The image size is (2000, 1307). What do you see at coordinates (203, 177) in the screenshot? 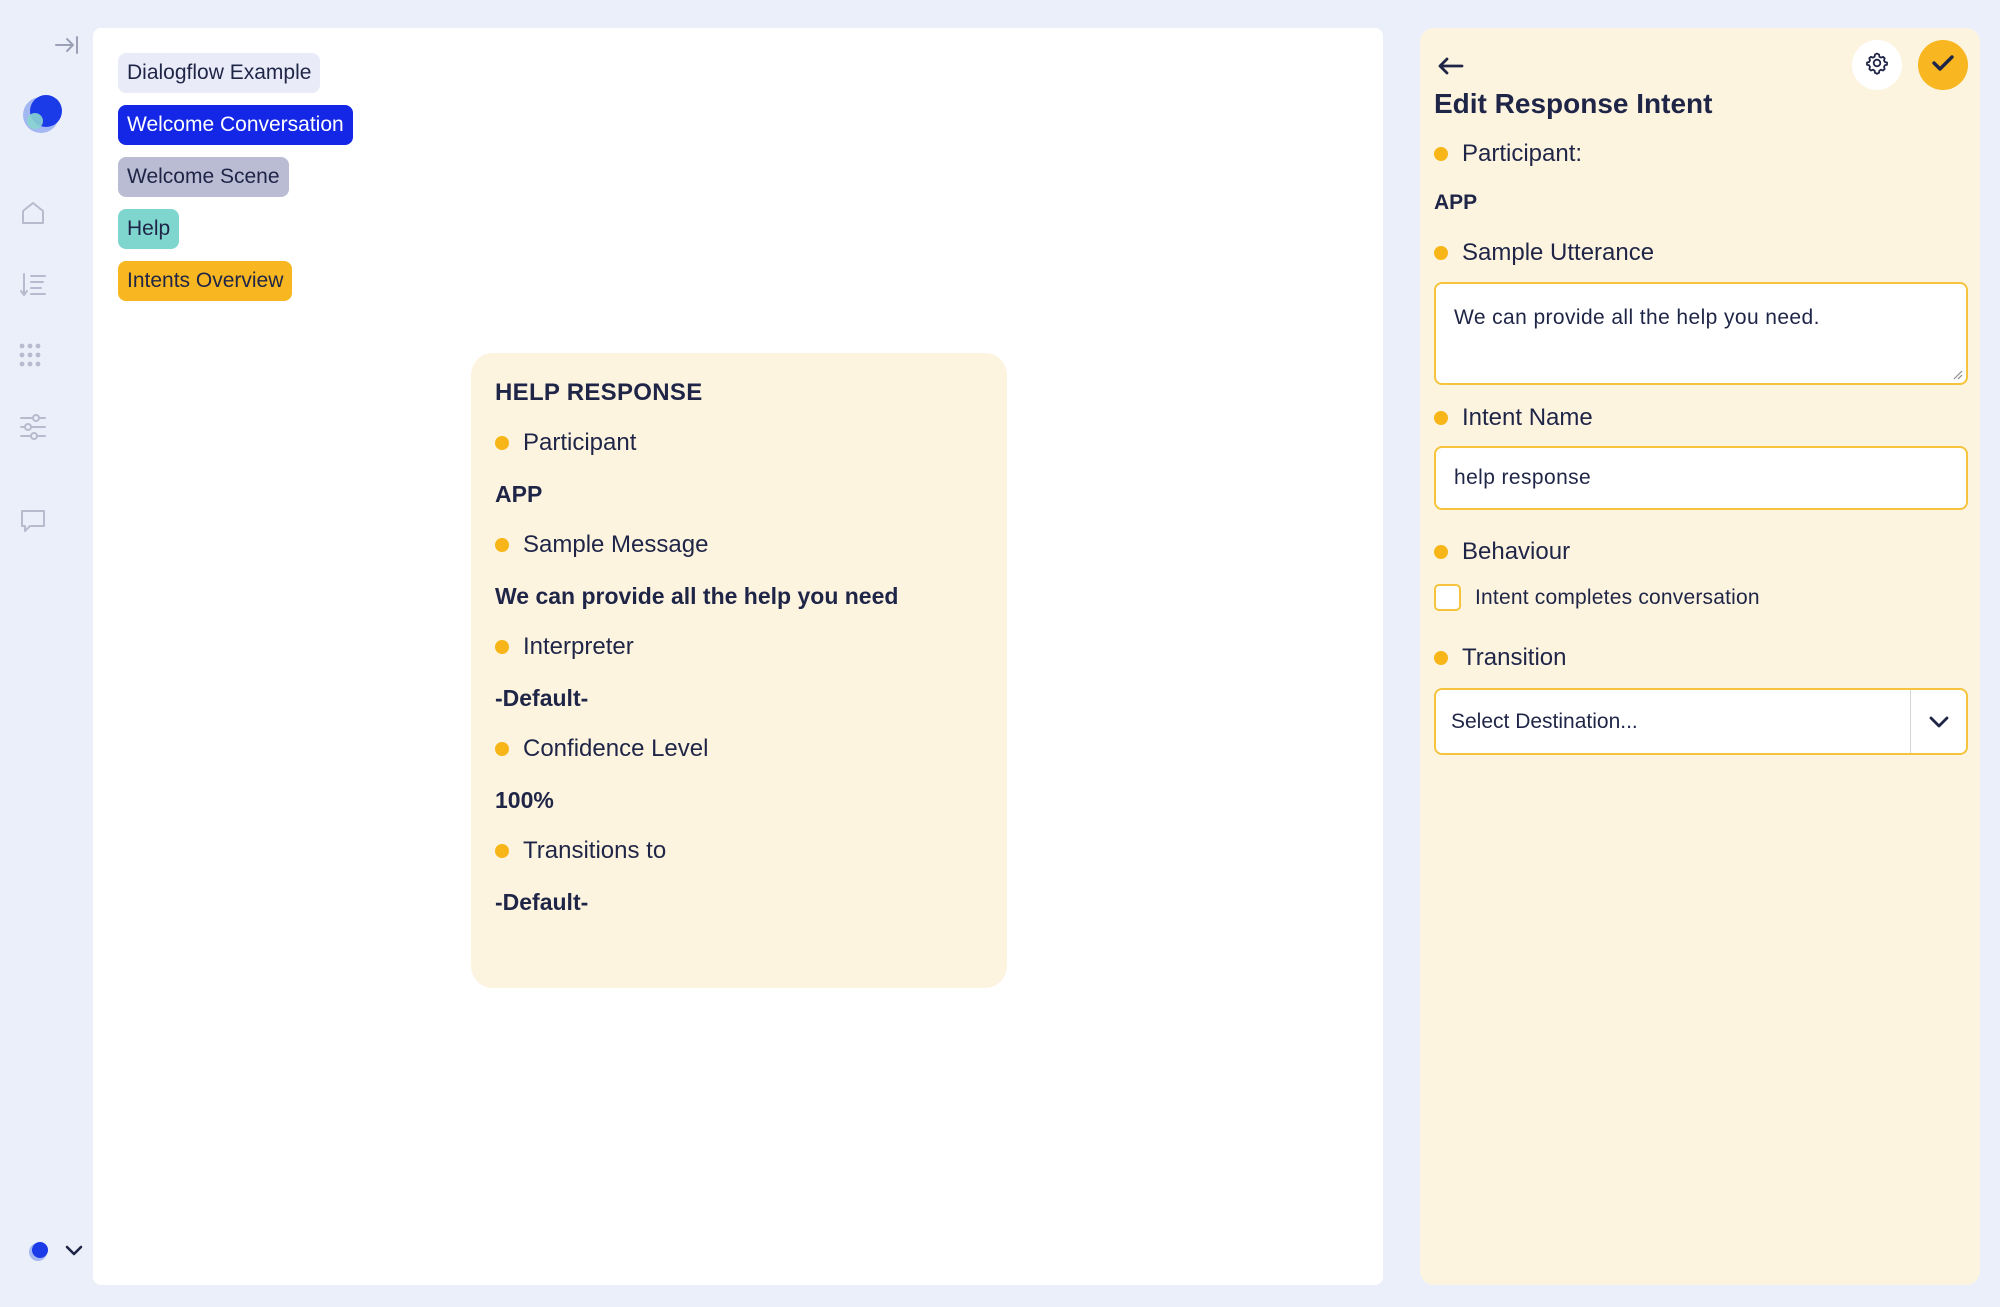
I see `breadcrumb-welcome-scene: Welcome Scene` at bounding box center [203, 177].